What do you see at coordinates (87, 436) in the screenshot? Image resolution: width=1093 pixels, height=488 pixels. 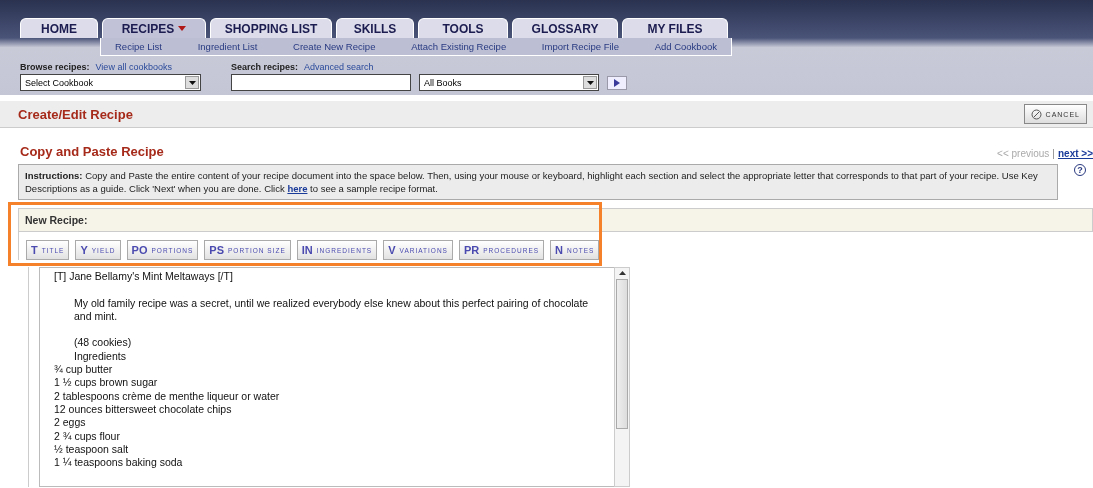 I see `recipe-text-line: 2 ¾ cups flour` at bounding box center [87, 436].